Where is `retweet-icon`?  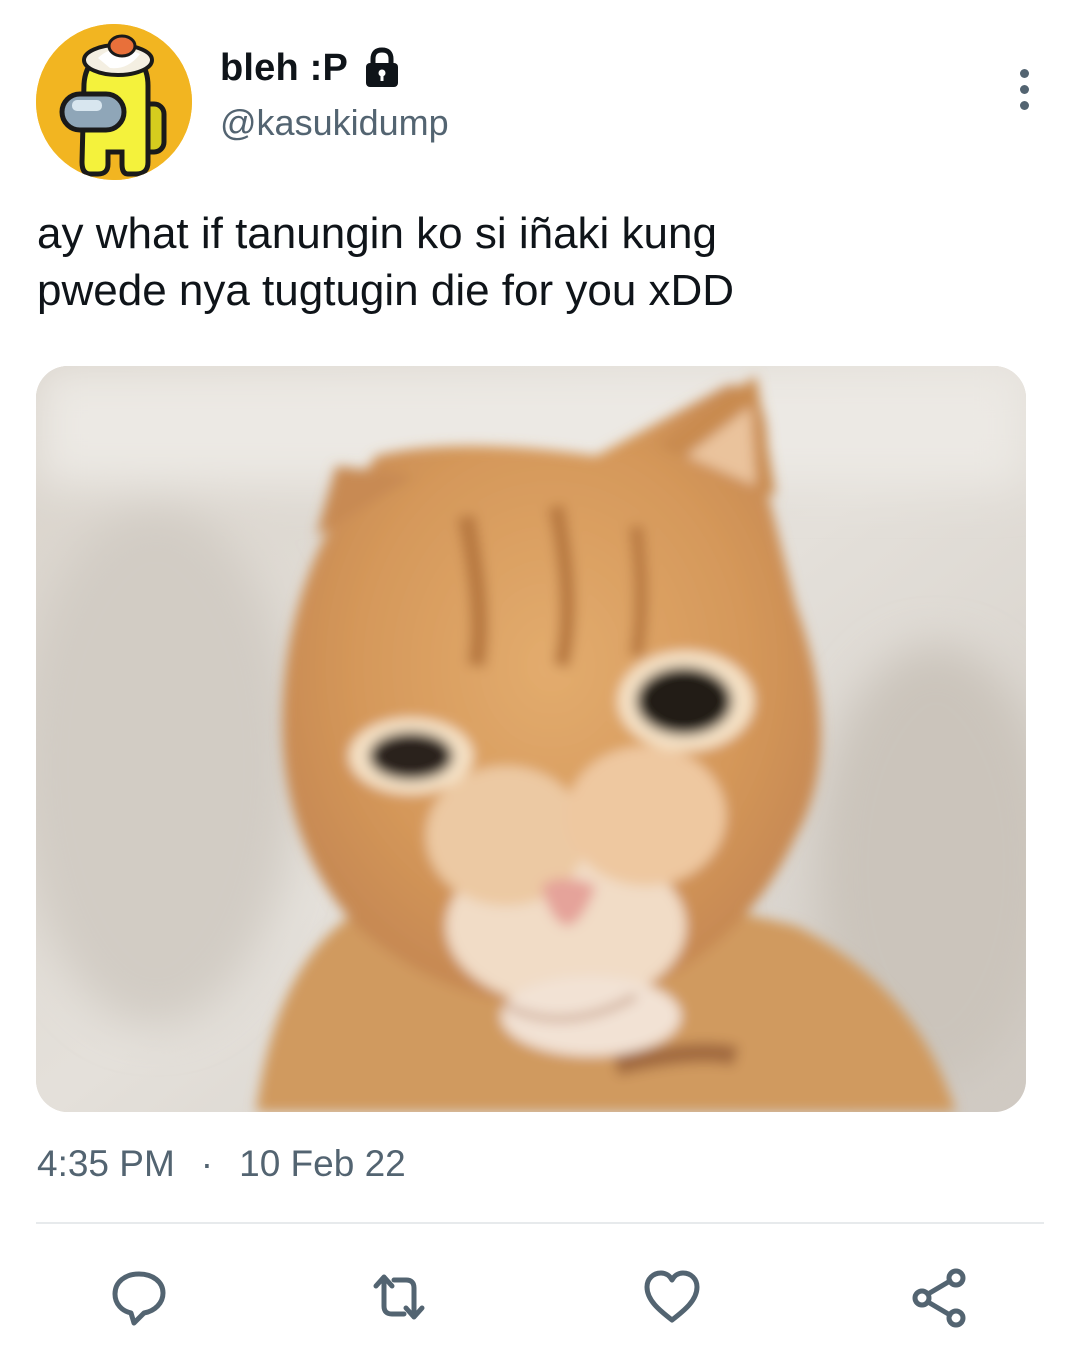 retweet-icon is located at coordinates (399, 1297).